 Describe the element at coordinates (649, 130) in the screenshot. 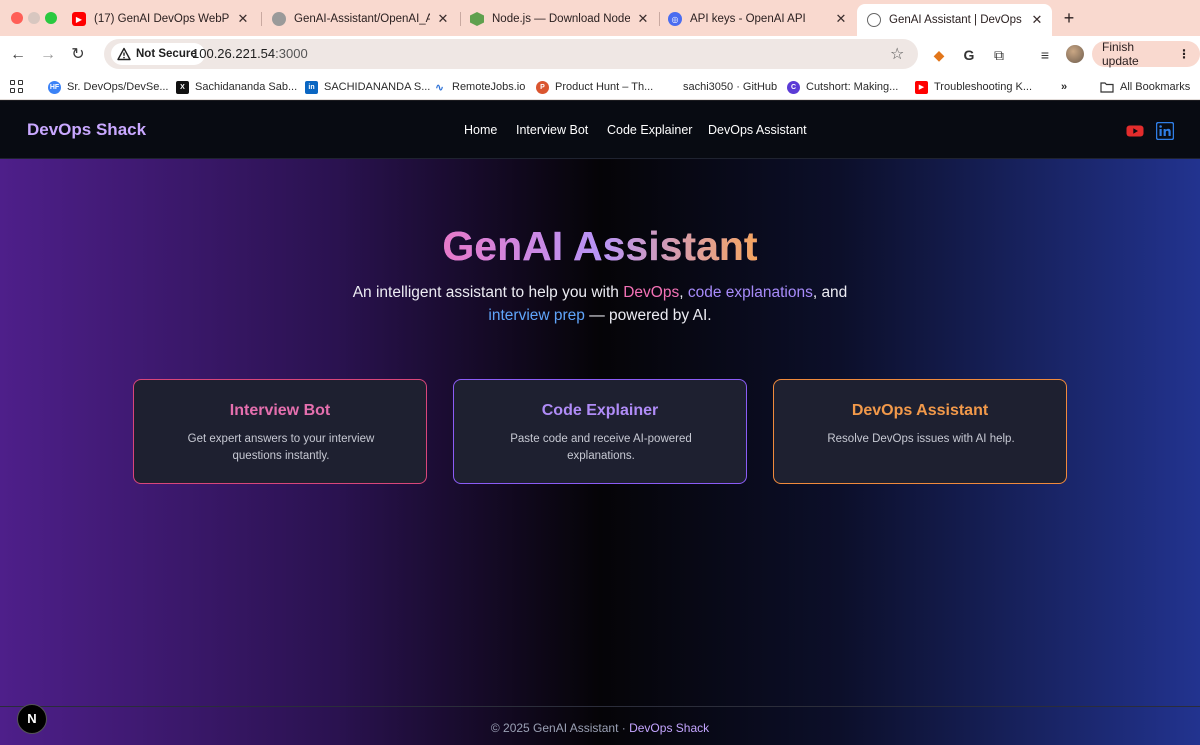

I see `nav-code-explainer: Code Explainer` at that location.